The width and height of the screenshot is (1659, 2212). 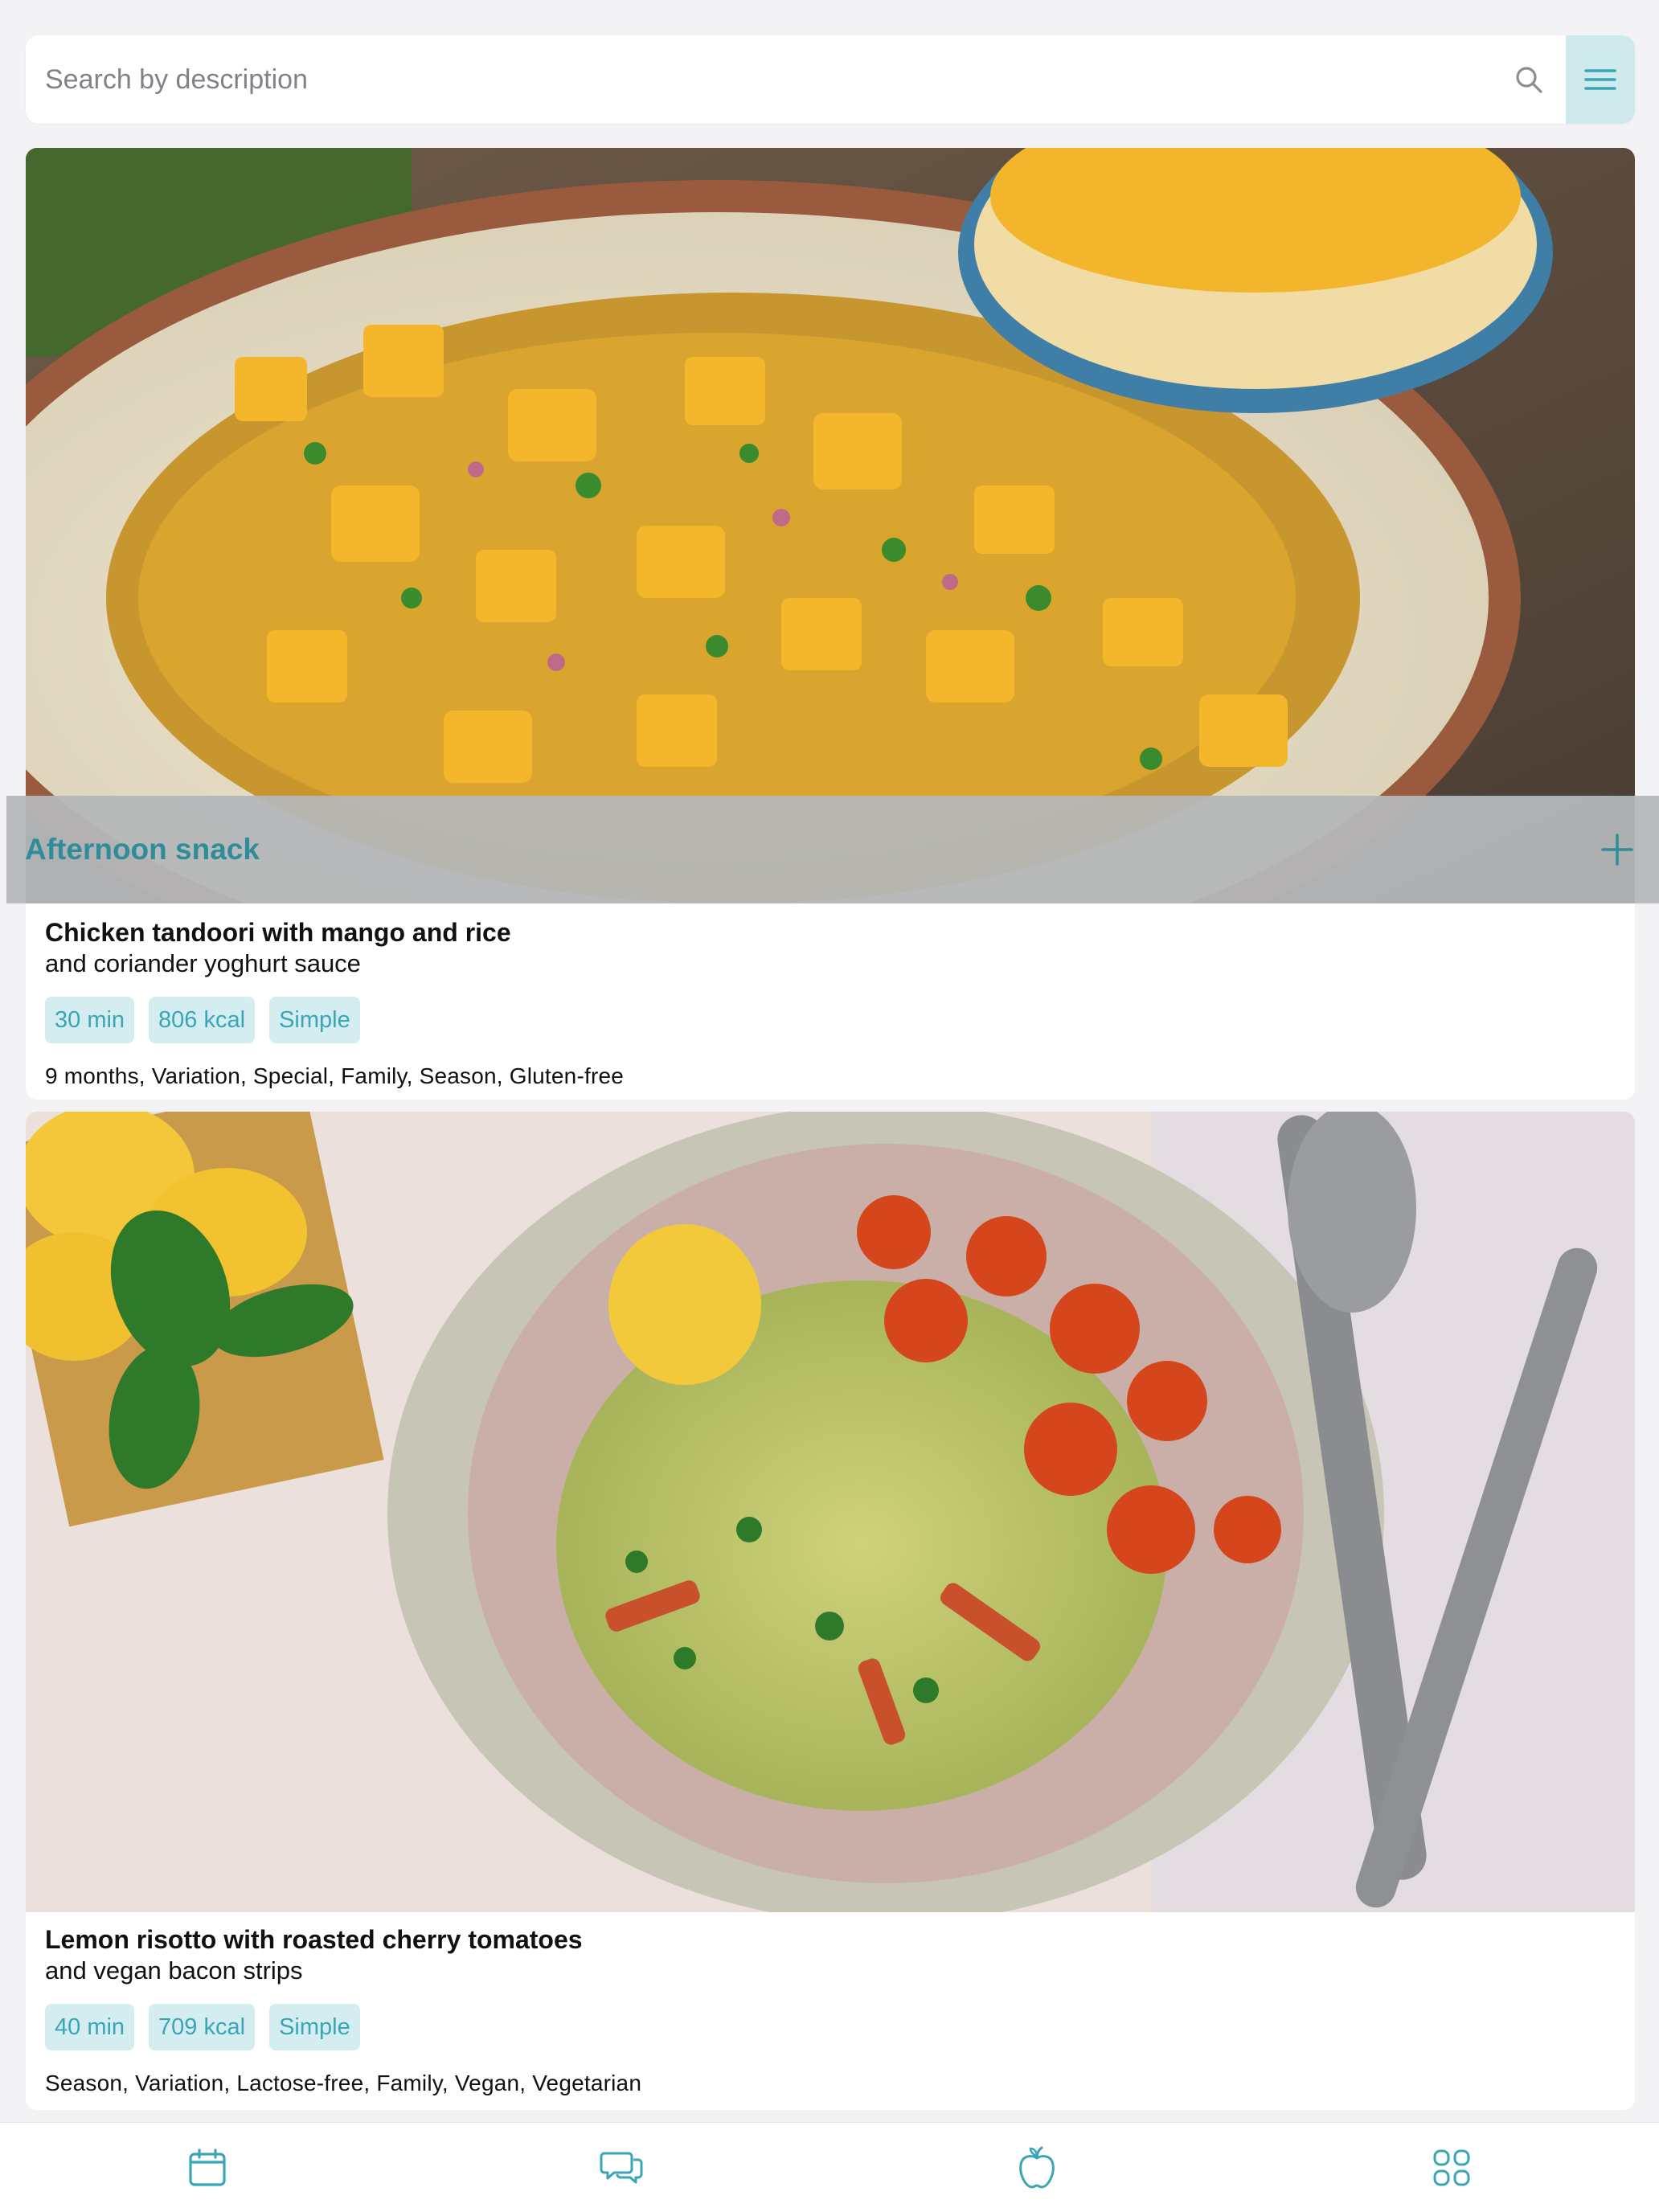 I want to click on kcal-badge: 709 kcal, so click(x=202, y=2027).